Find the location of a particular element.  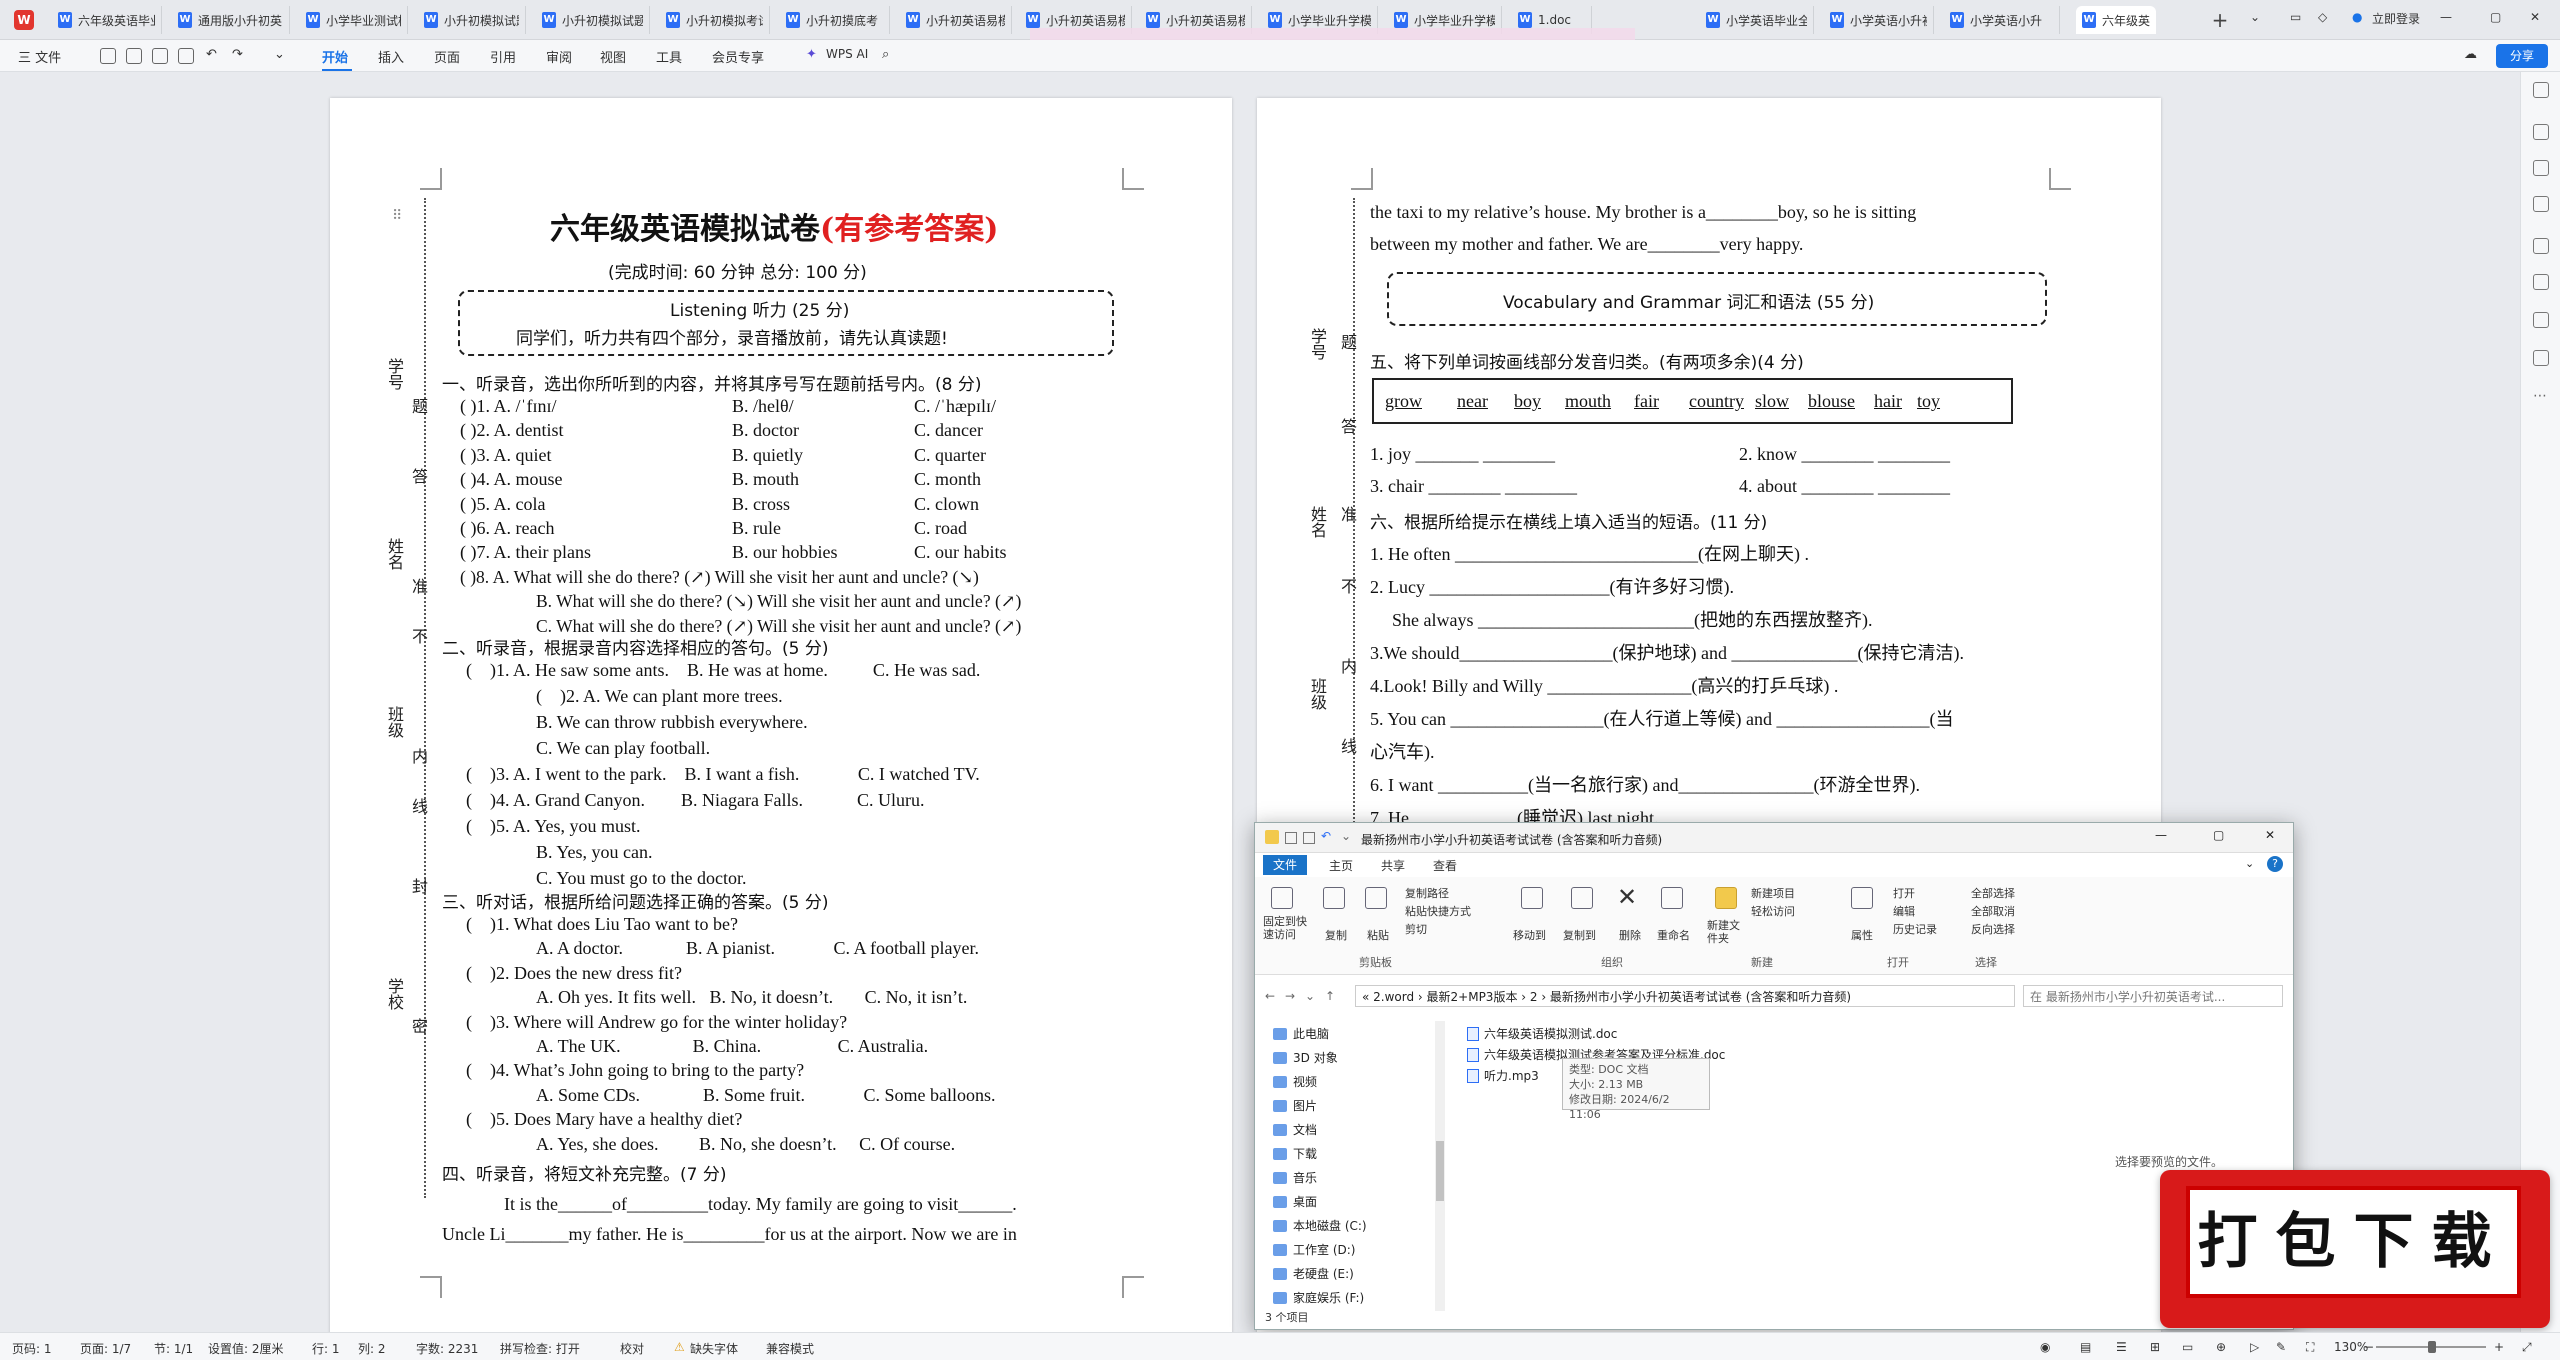

status-words: 字数: 2231 is located at coordinates (447, 1348).